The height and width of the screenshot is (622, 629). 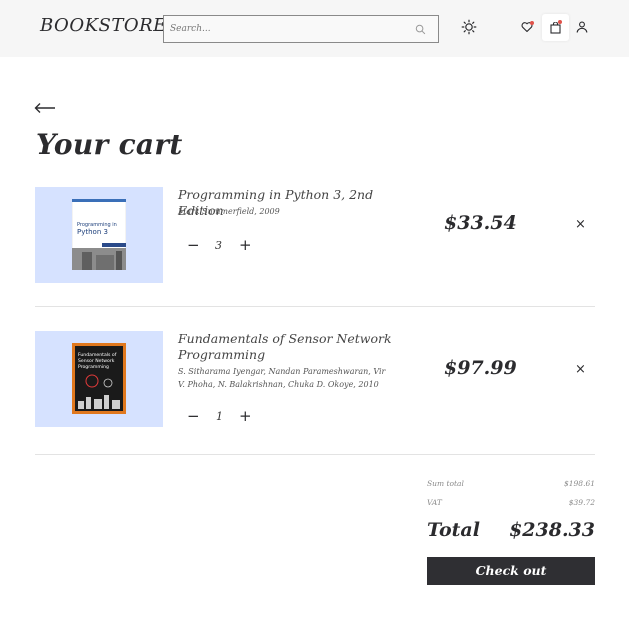 I want to click on cover-text: Programming, so click(x=93, y=367).